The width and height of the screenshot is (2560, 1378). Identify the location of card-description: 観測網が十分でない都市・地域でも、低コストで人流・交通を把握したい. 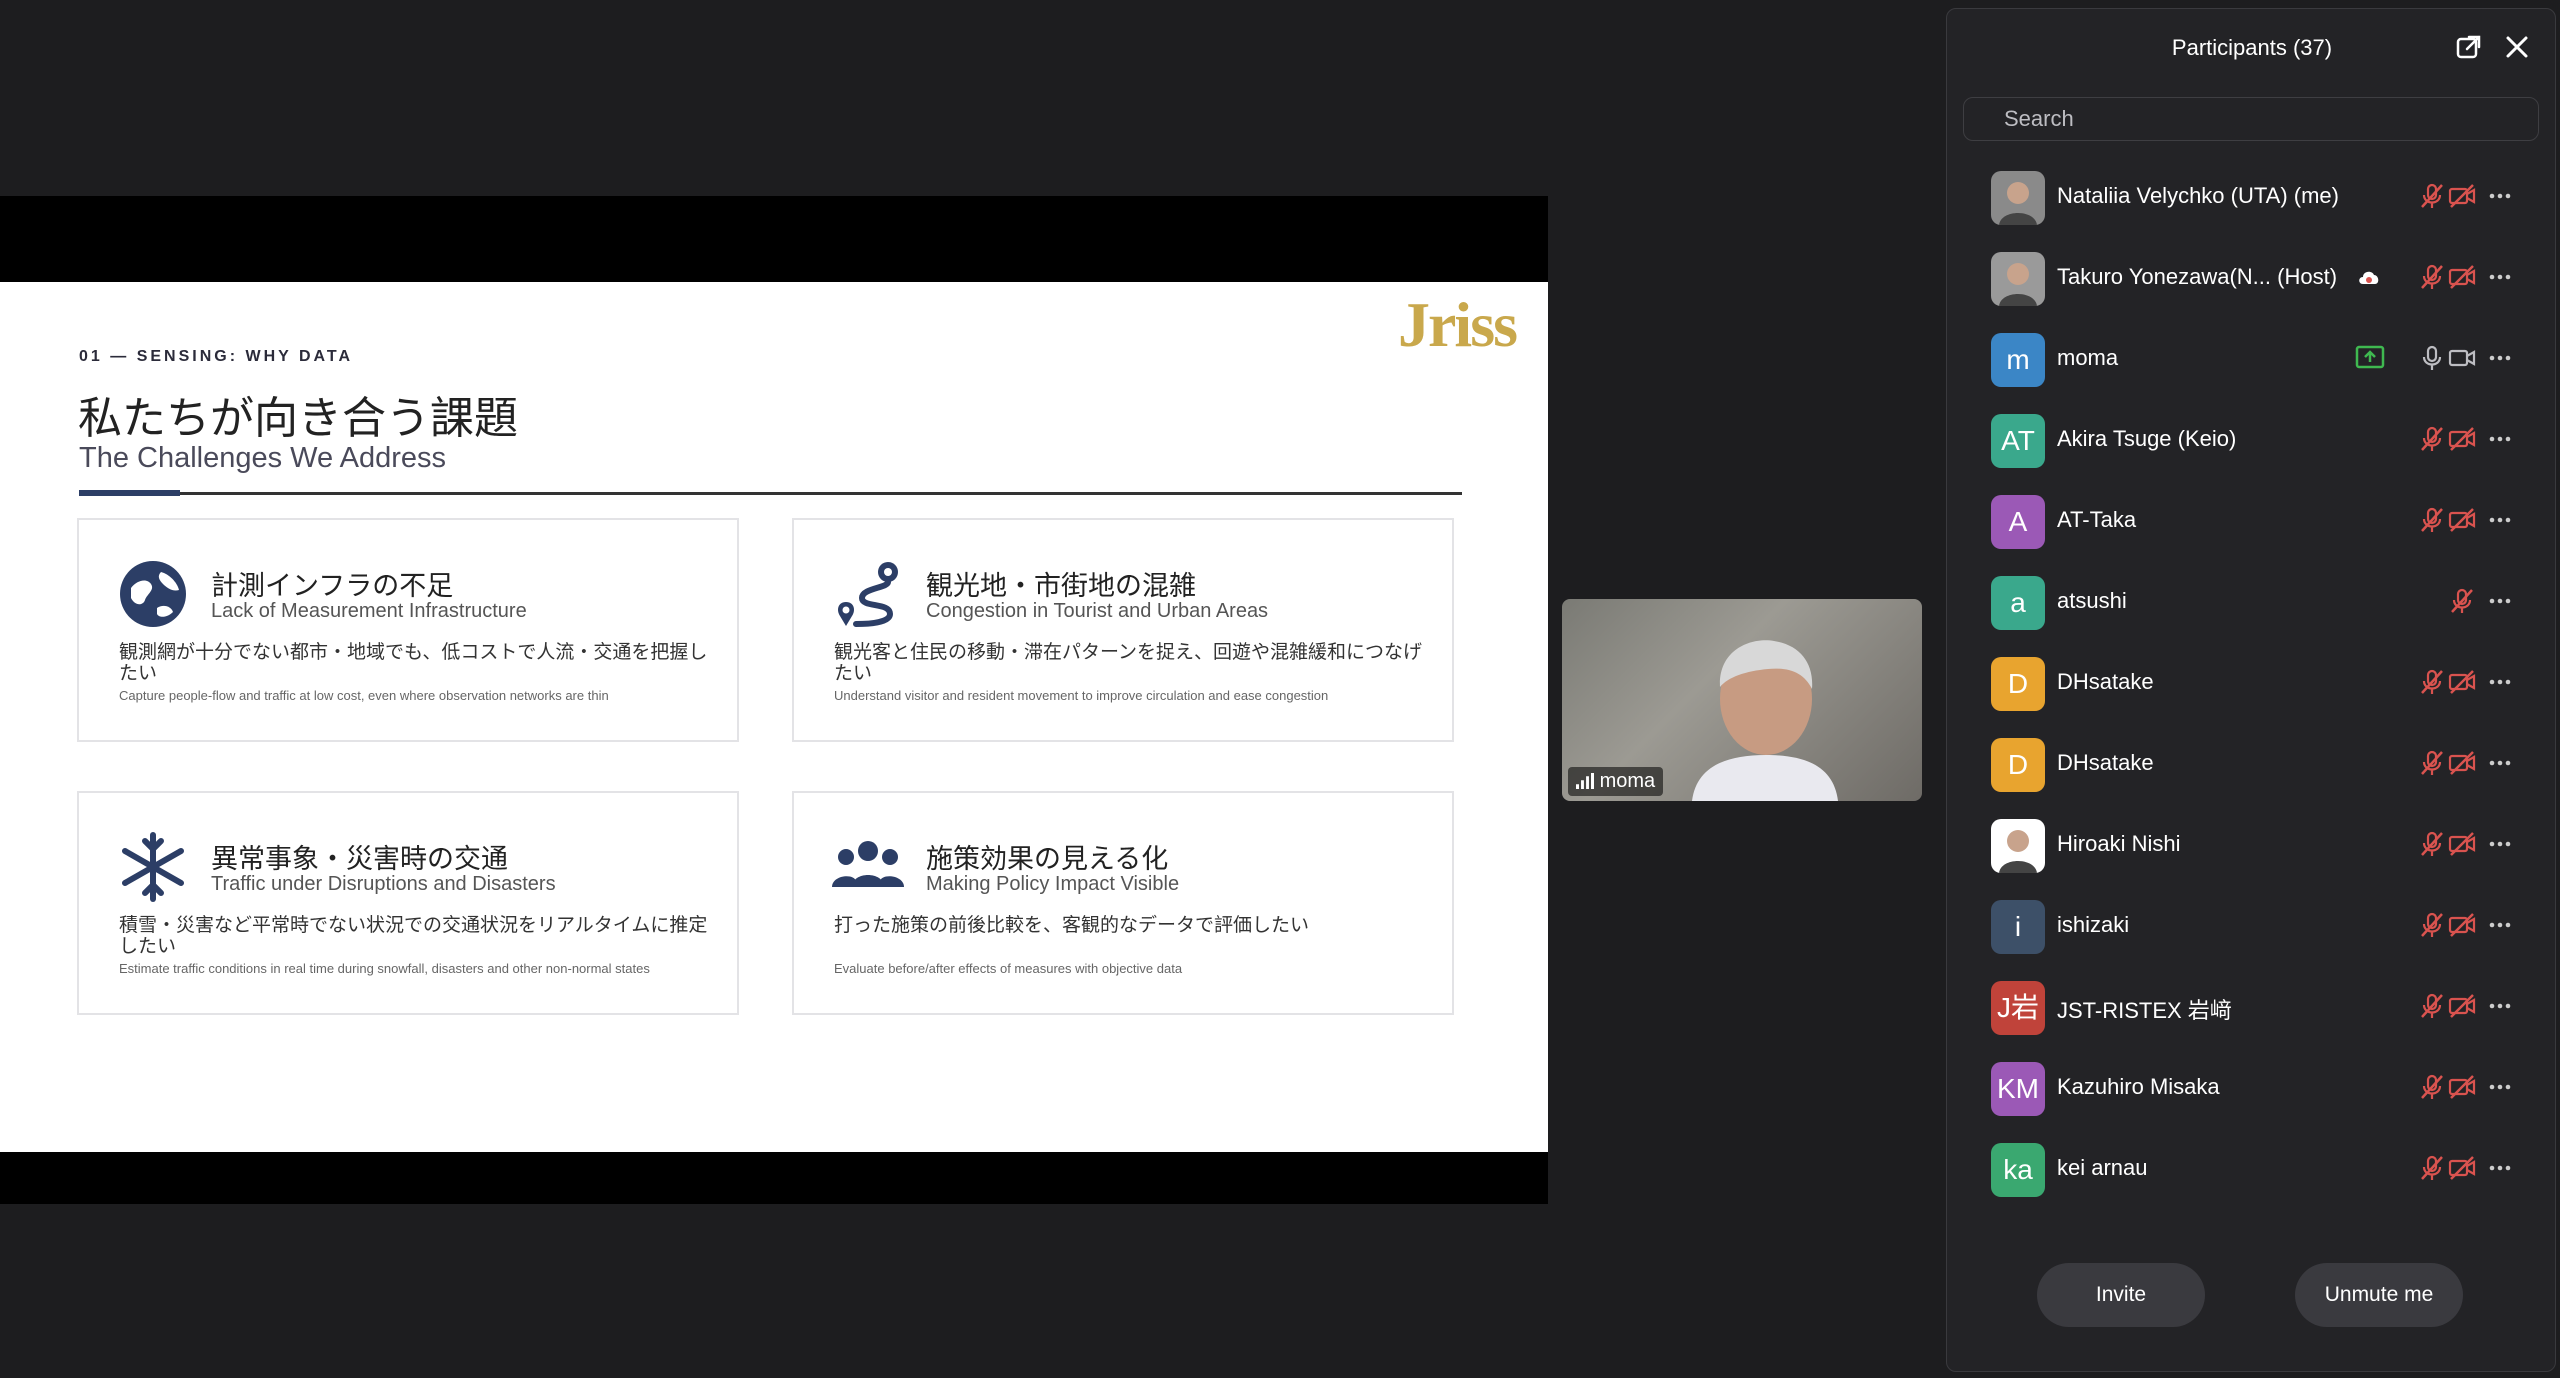
(413, 663).